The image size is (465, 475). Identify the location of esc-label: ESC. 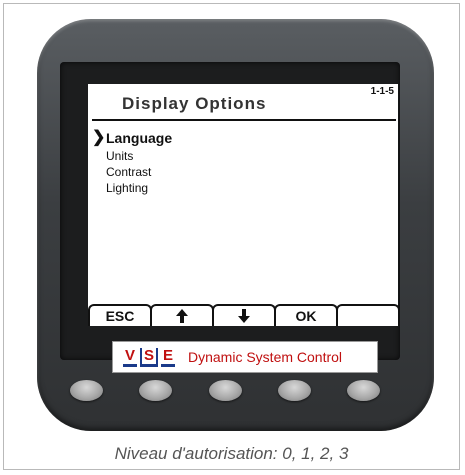
(120, 316).